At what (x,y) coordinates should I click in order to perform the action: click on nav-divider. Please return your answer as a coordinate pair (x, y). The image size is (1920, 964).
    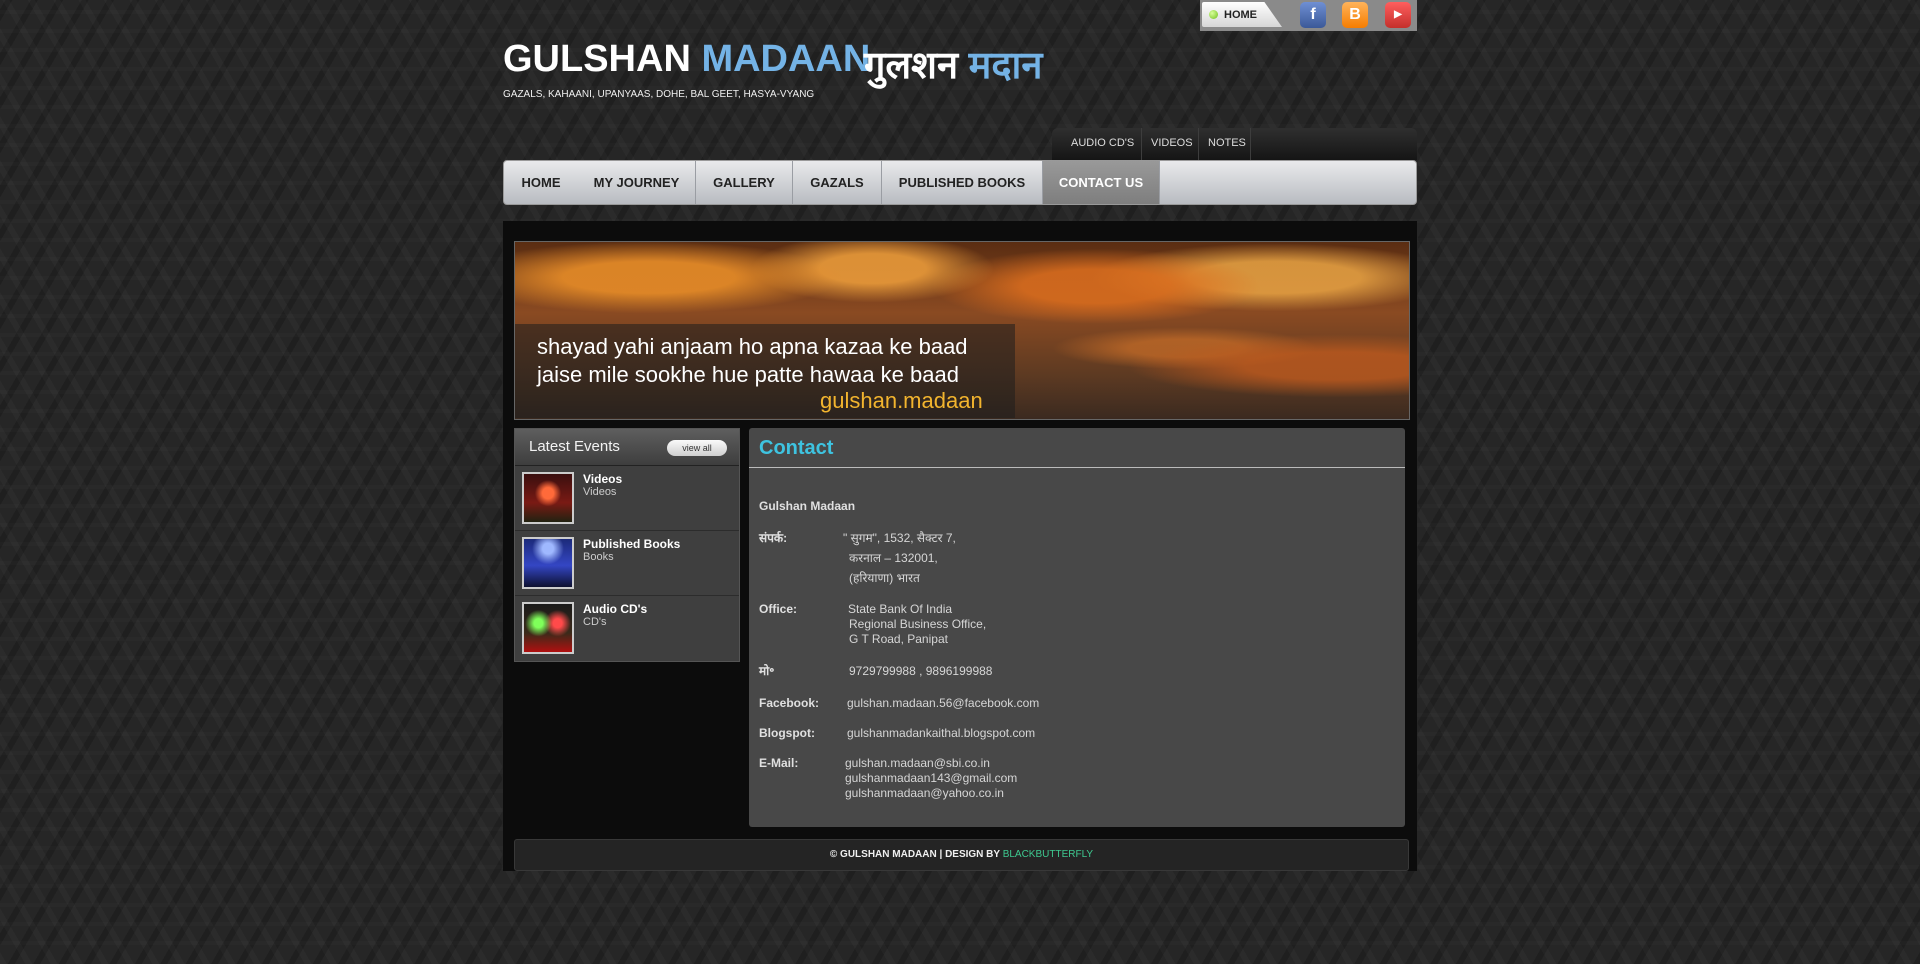
    Looking at the image, I should click on (1159, 182).